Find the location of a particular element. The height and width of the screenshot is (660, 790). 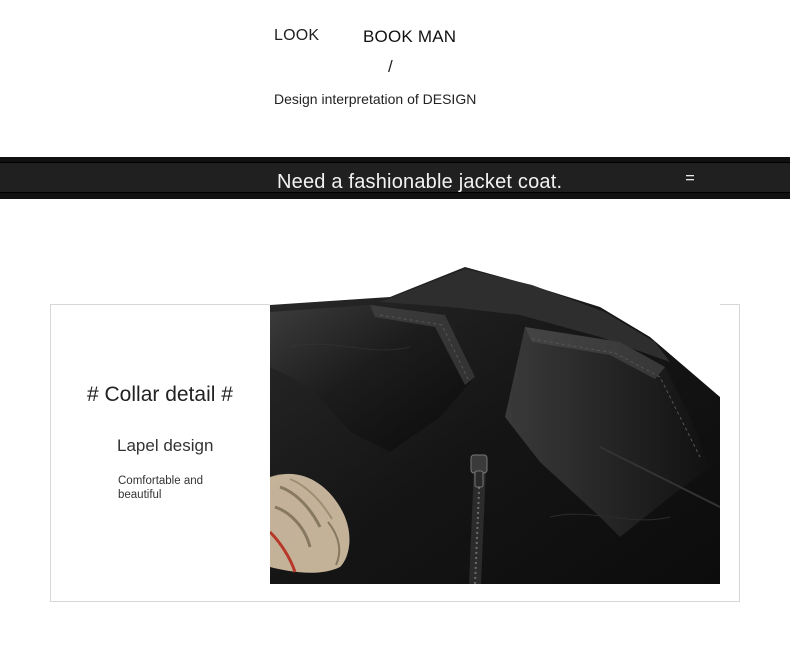

card-description: Comfortable and beautiful is located at coordinates (161, 488).